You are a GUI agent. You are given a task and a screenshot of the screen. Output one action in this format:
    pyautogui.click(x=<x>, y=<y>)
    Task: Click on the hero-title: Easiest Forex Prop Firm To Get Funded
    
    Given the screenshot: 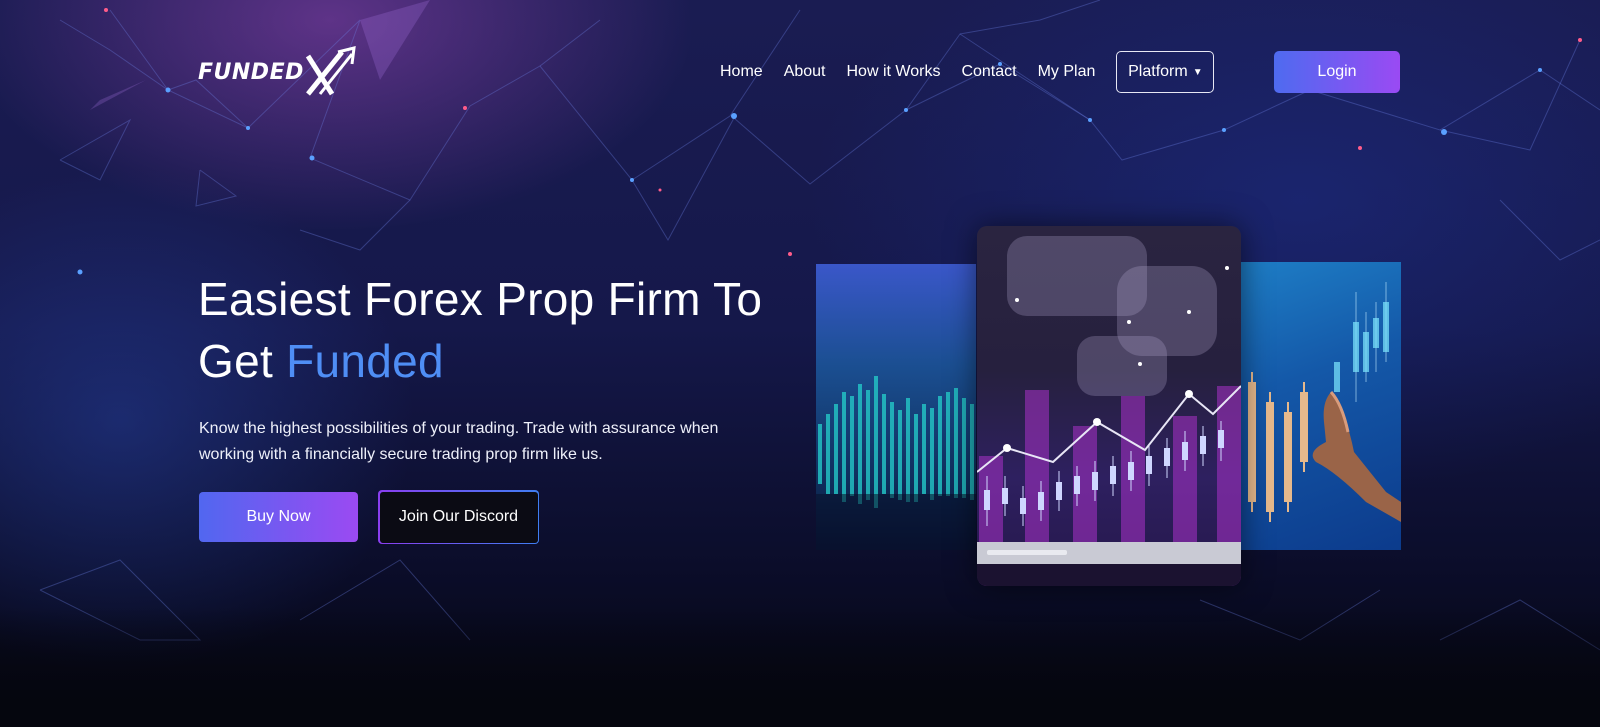 What is the action you would take?
    pyautogui.click(x=508, y=330)
    